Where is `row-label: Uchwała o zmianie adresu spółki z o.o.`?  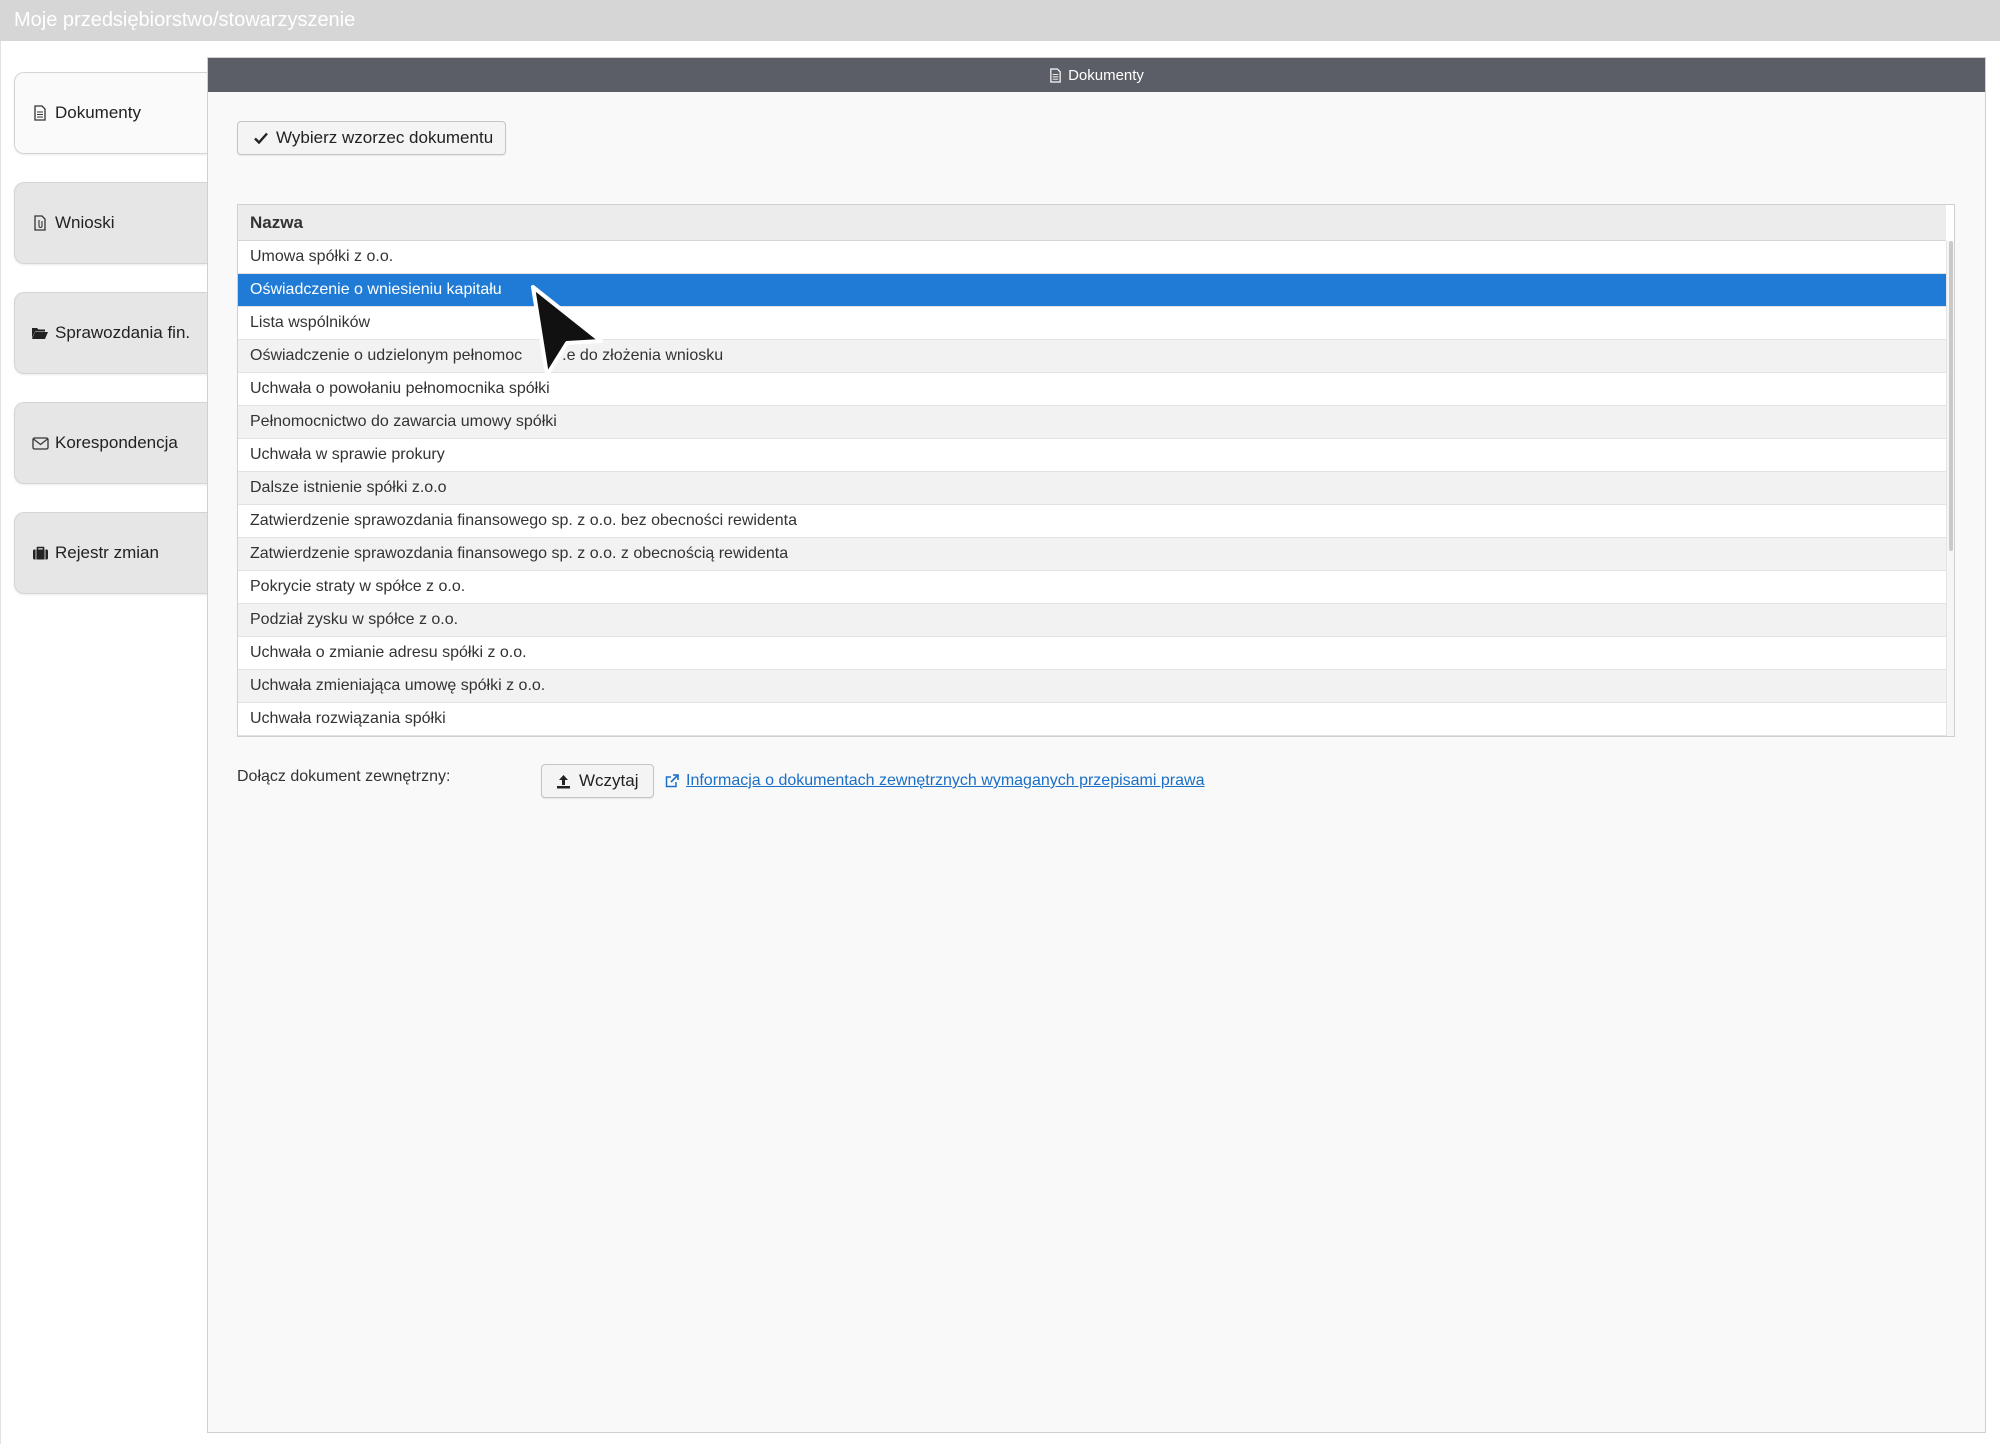
row-label: Uchwała o zmianie adresu spółki z o.o. is located at coordinates (388, 652).